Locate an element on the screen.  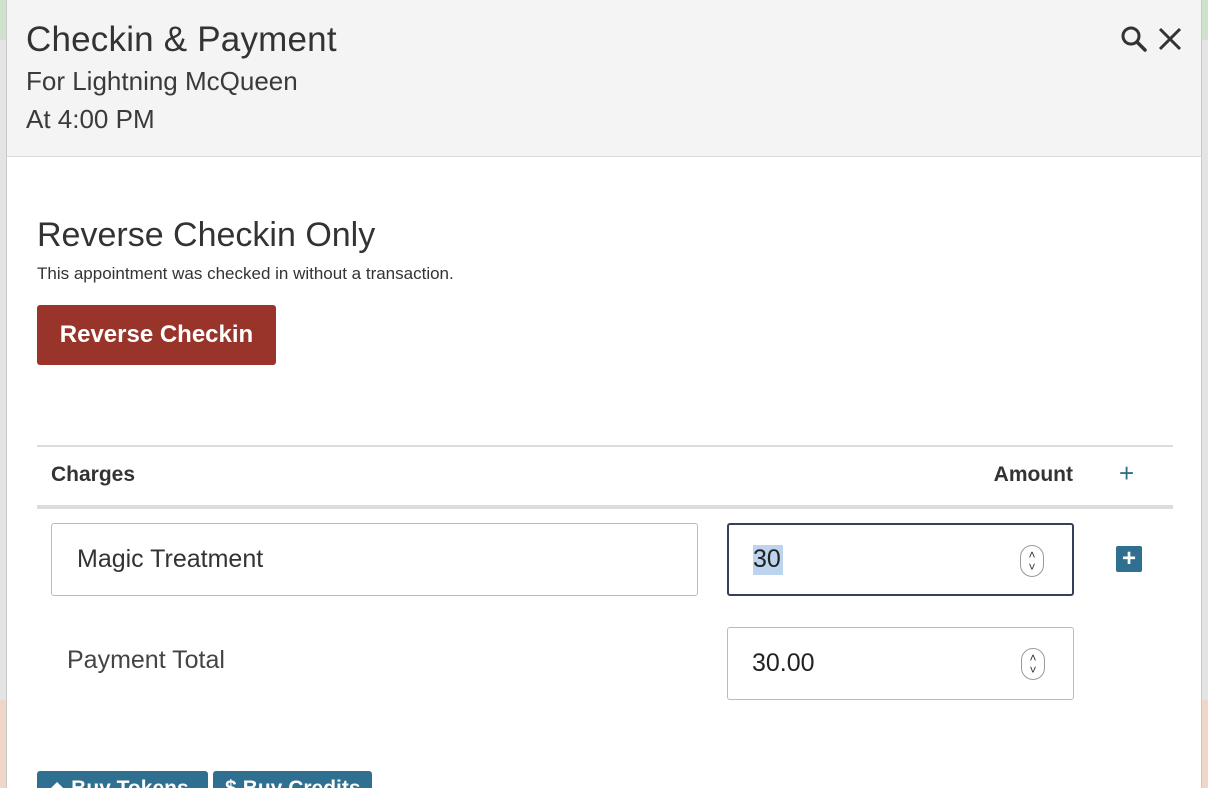
buy-credits-button: $ Buy Credits is located at coordinates (292, 779).